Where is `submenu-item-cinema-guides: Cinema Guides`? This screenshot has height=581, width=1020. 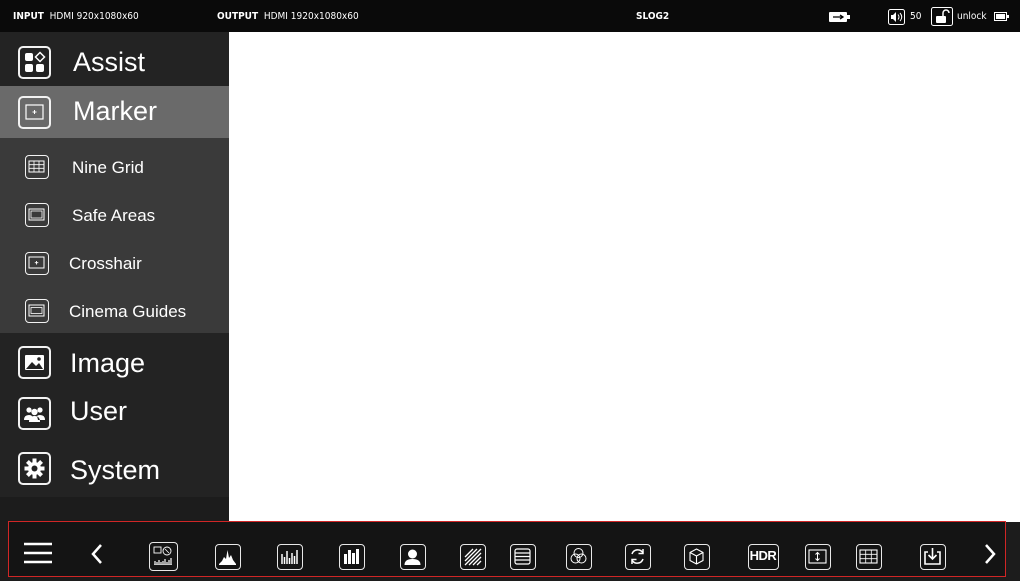 submenu-item-cinema-guides: Cinema Guides is located at coordinates (114, 312).